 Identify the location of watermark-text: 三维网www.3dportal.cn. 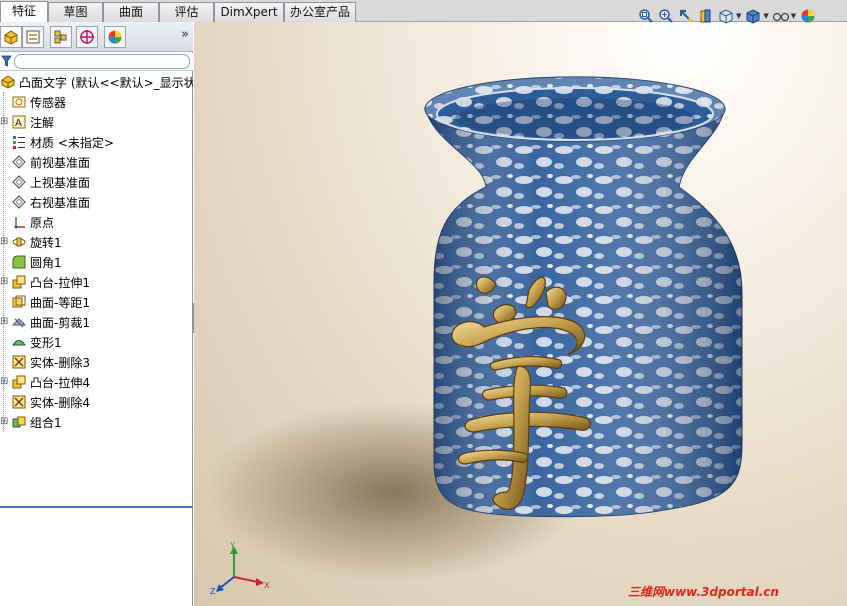
(703, 592).